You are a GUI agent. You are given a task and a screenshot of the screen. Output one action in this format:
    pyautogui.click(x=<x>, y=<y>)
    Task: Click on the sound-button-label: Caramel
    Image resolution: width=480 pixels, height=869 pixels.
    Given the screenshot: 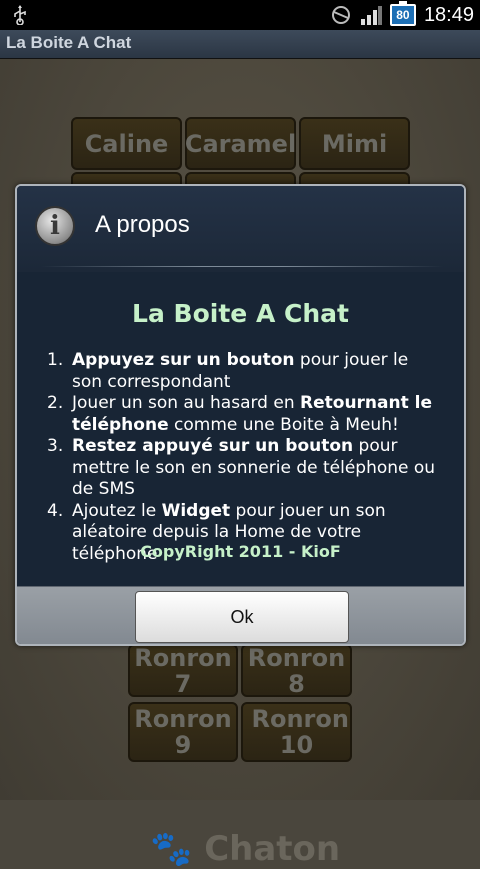 What is the action you would take?
    pyautogui.click(x=240, y=143)
    